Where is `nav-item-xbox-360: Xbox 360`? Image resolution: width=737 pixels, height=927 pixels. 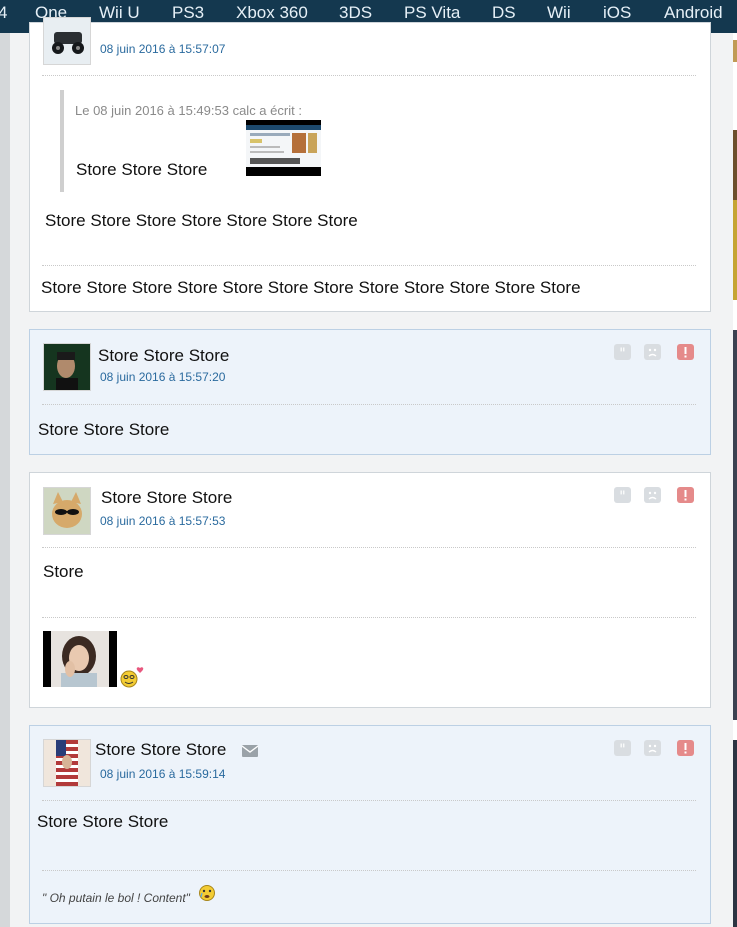 nav-item-xbox-360: Xbox 360 is located at coordinates (272, 13).